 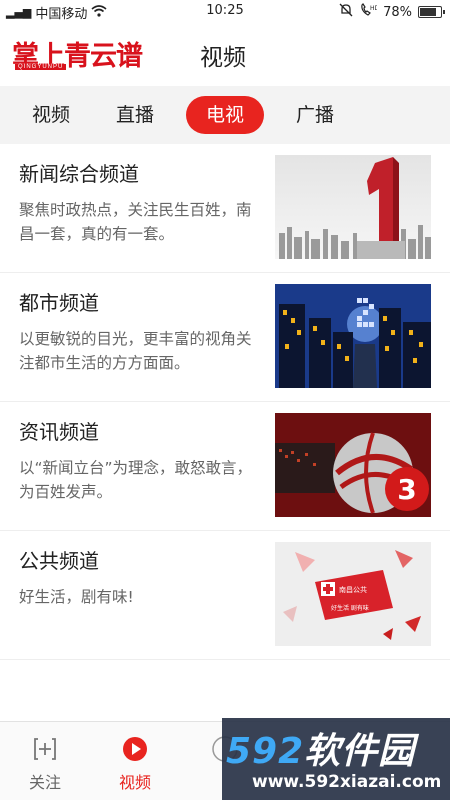 What do you see at coordinates (59, 432) in the screenshot?
I see `channel-title: 资讯频道` at bounding box center [59, 432].